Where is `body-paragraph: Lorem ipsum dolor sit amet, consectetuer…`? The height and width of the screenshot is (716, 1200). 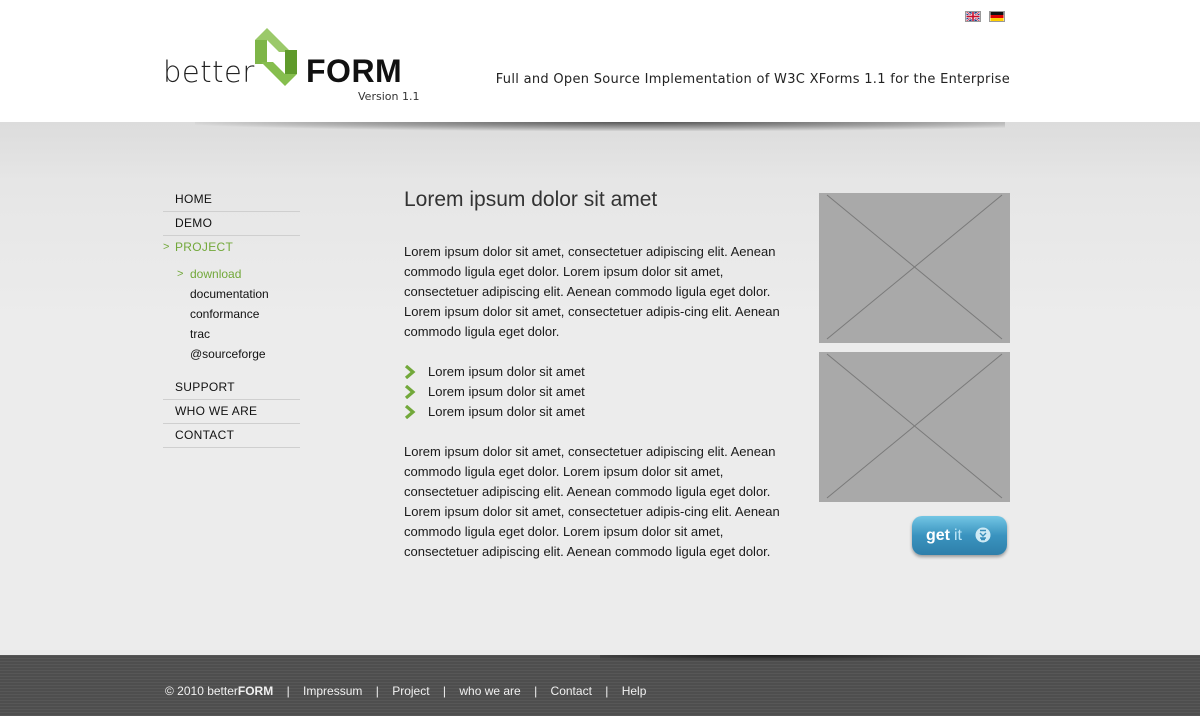
body-paragraph: Lorem ipsum dolor sit amet, consectetuer… is located at coordinates (592, 501).